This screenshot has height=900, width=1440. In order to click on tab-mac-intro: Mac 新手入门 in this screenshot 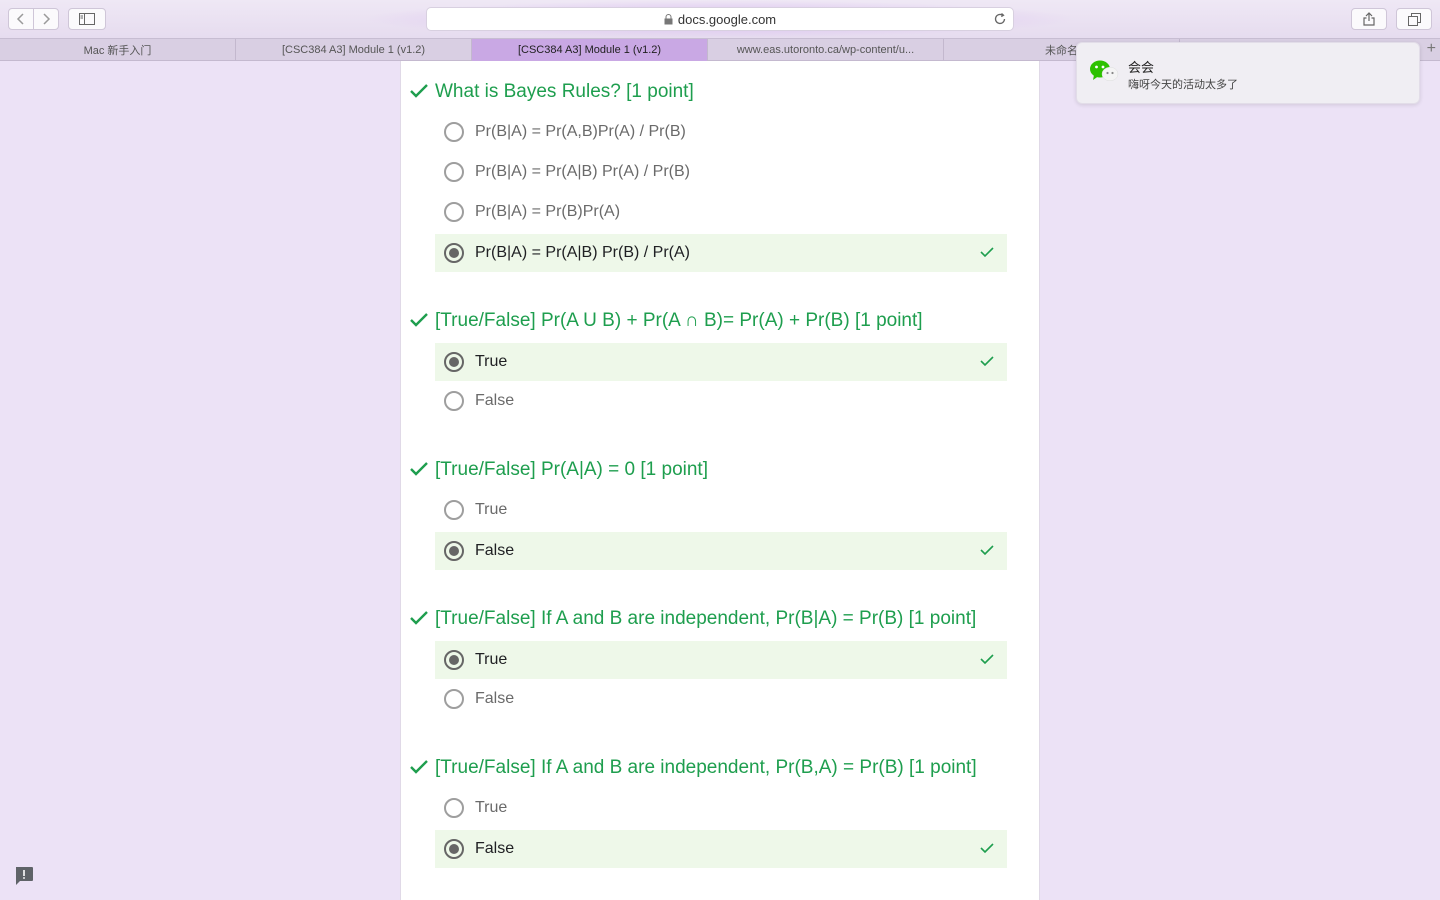, I will do `click(118, 50)`.